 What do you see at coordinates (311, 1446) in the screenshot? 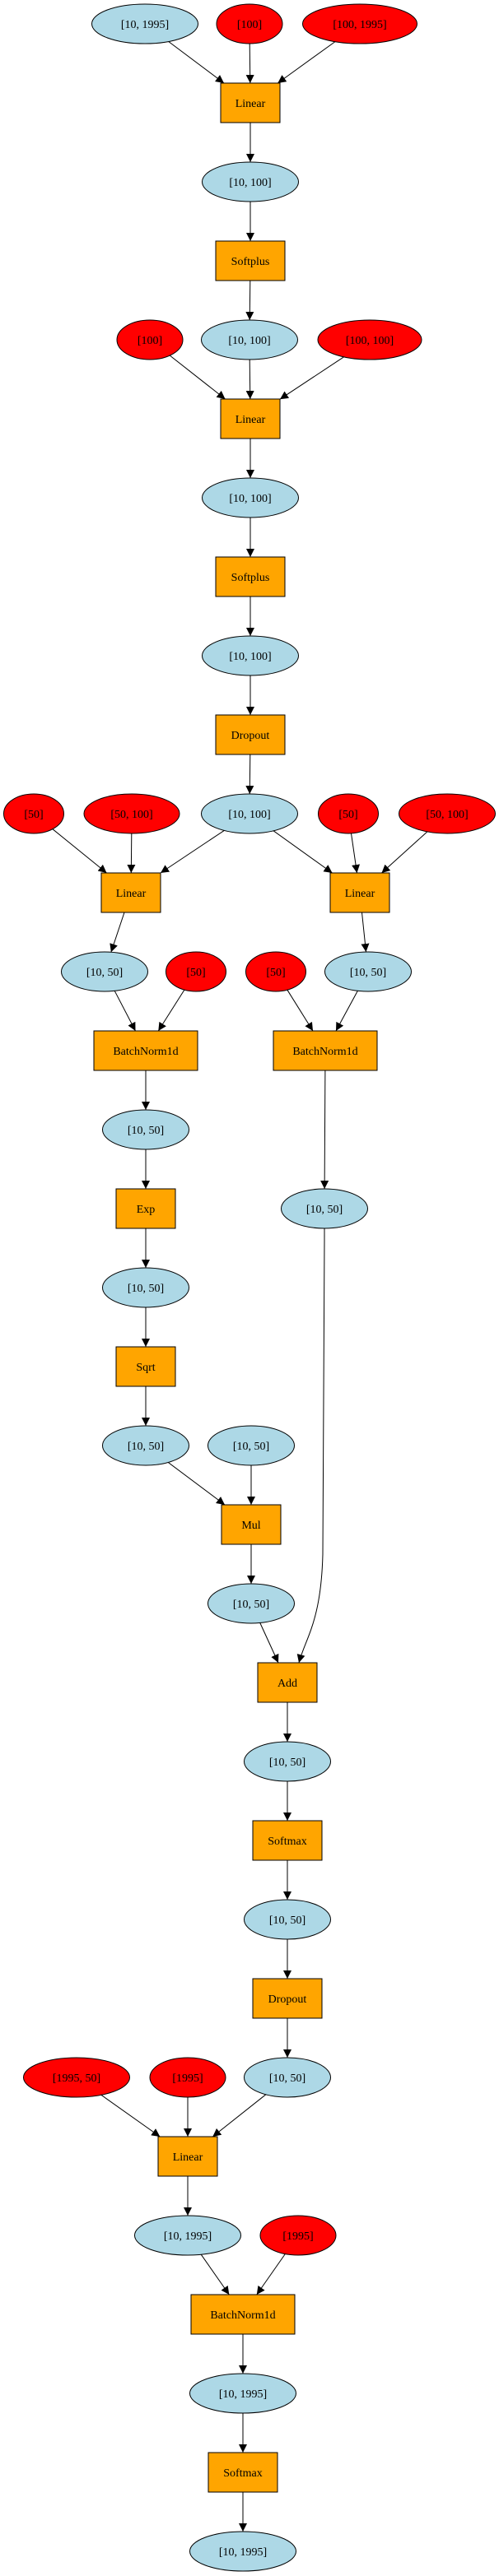
I see `edge-n21-to-op13` at bounding box center [311, 1446].